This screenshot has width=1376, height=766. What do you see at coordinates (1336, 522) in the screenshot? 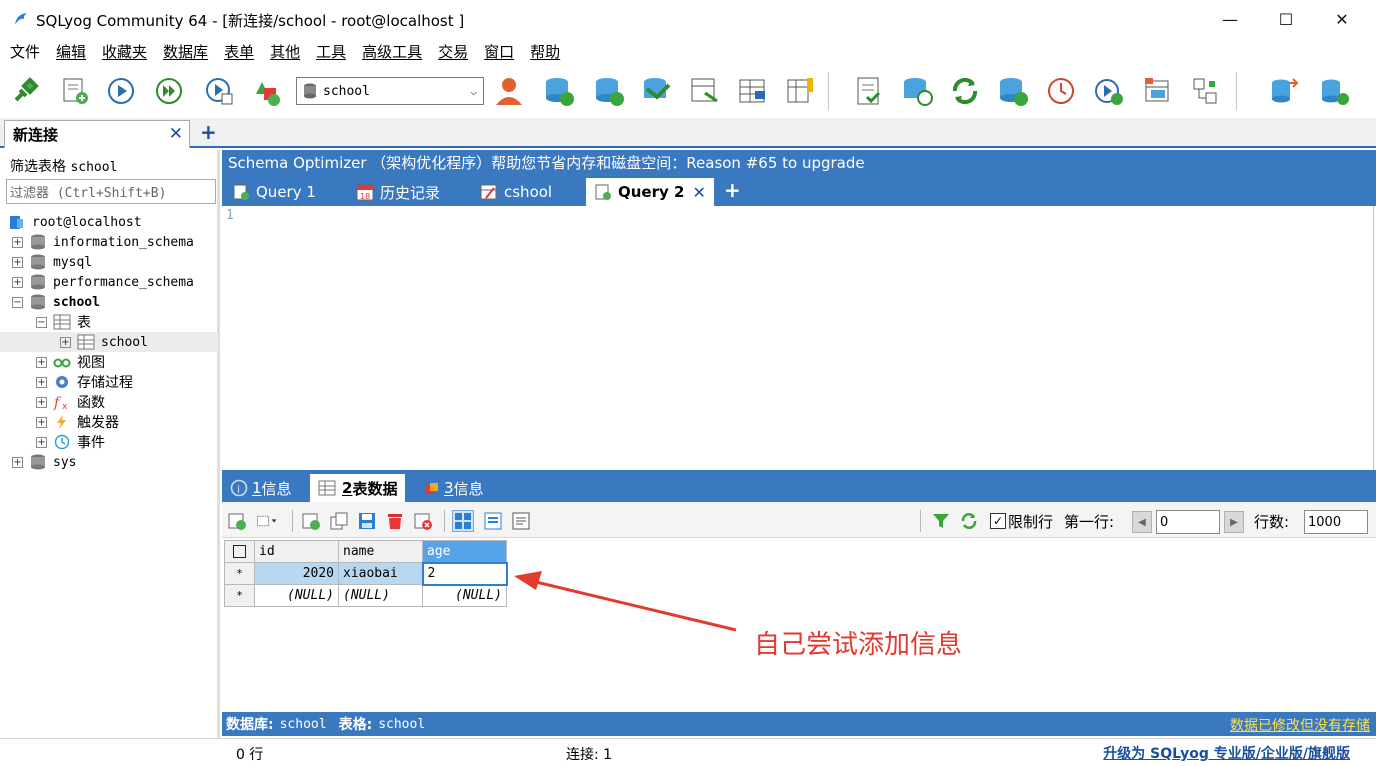
I see `row-count-input: 1000` at bounding box center [1336, 522].